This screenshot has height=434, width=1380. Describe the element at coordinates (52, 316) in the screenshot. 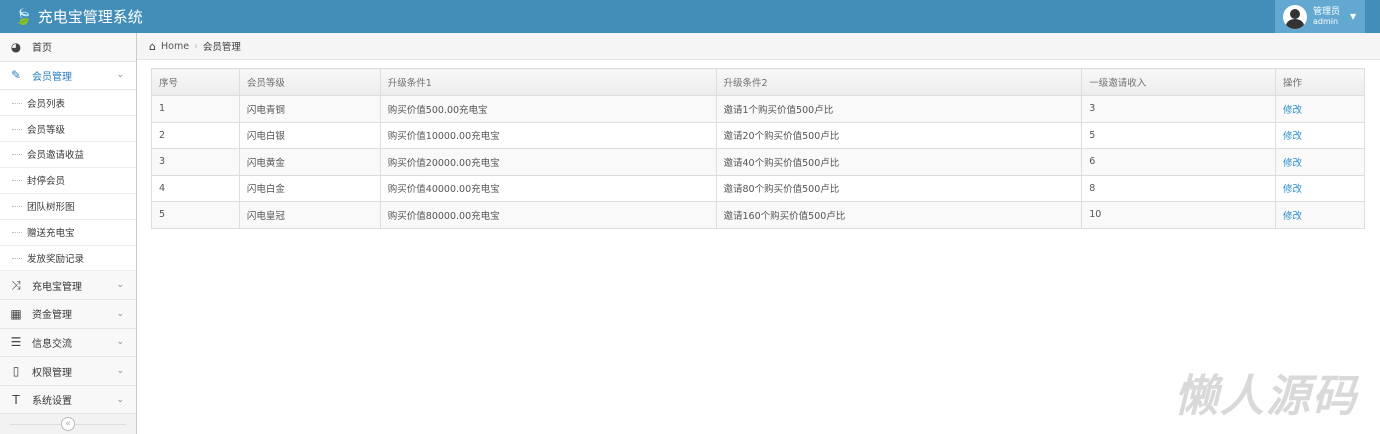

I see `label: 资金管理` at that location.